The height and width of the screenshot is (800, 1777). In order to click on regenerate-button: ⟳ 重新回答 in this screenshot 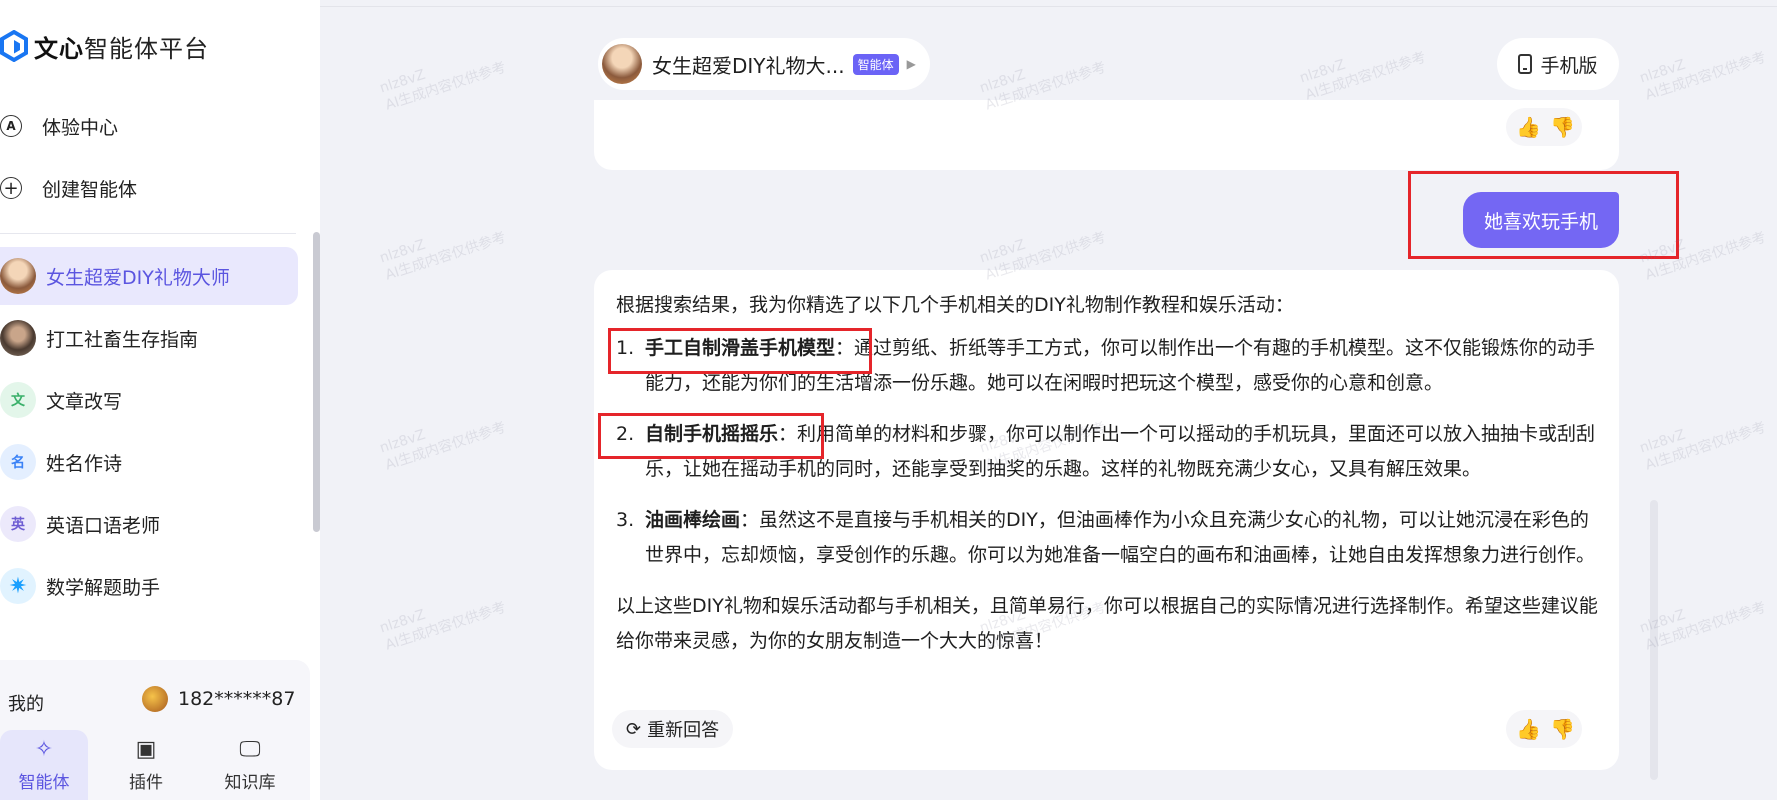, I will do `click(673, 729)`.